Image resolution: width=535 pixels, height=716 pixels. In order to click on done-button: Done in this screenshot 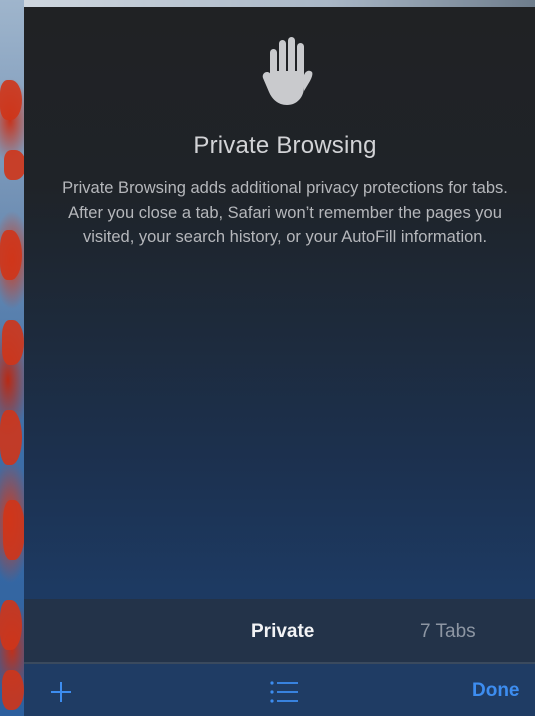, I will do `click(496, 691)`.